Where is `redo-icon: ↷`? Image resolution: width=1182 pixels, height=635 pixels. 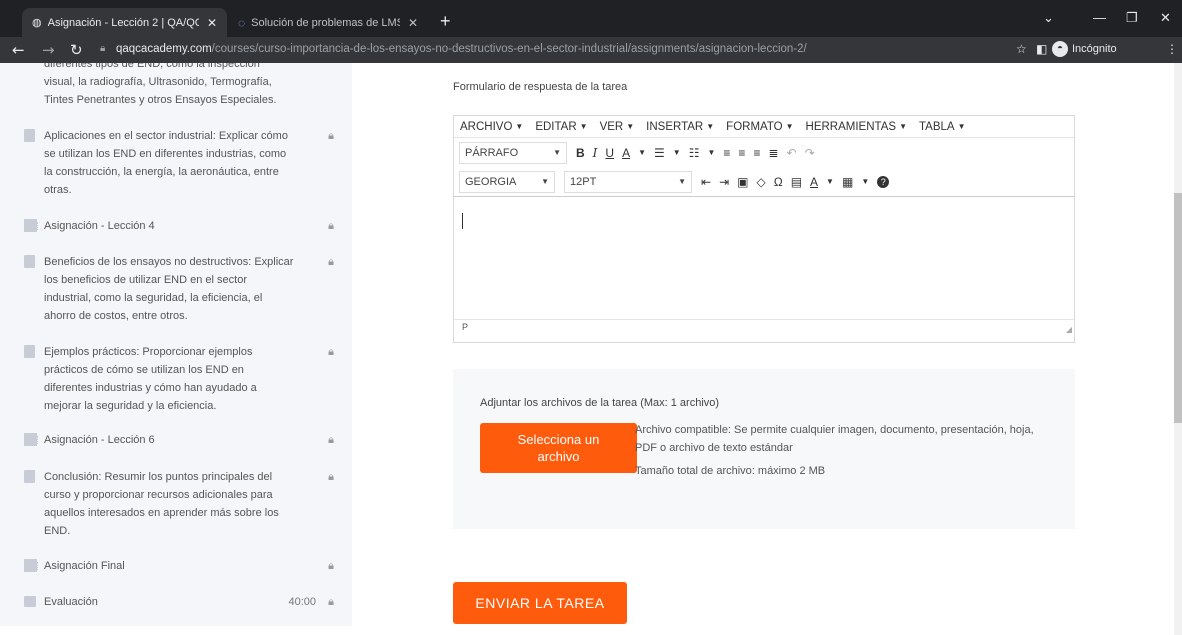
redo-icon: ↷ is located at coordinates (810, 153).